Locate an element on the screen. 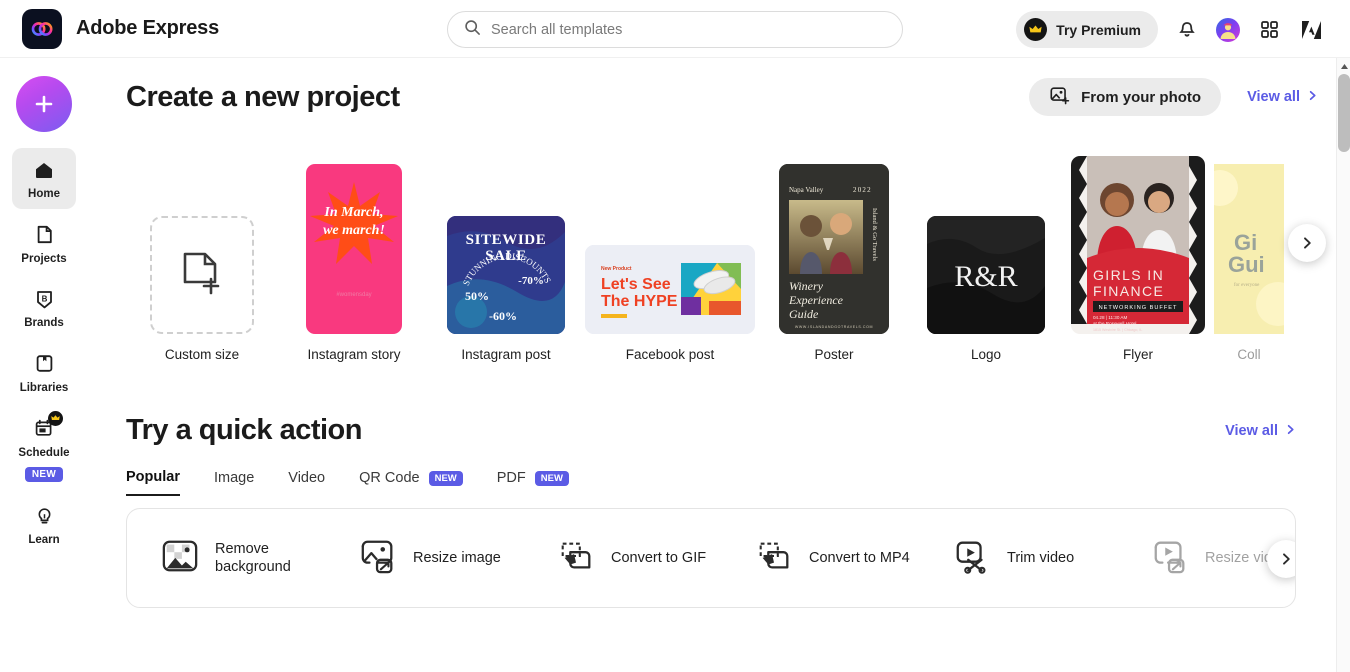 The width and height of the screenshot is (1350, 672). sidebar-item-projects: Projects is located at coordinates (44, 243).